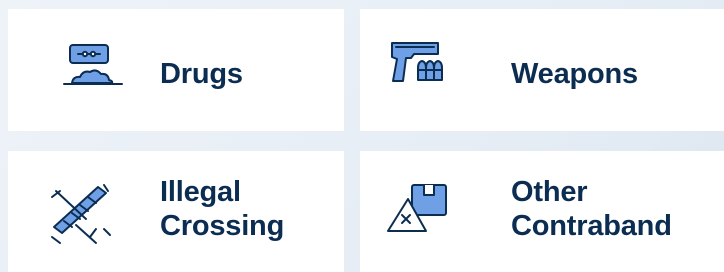  What do you see at coordinates (591, 209) in the screenshot?
I see `category-label-other-contraband: Other Contraband` at bounding box center [591, 209].